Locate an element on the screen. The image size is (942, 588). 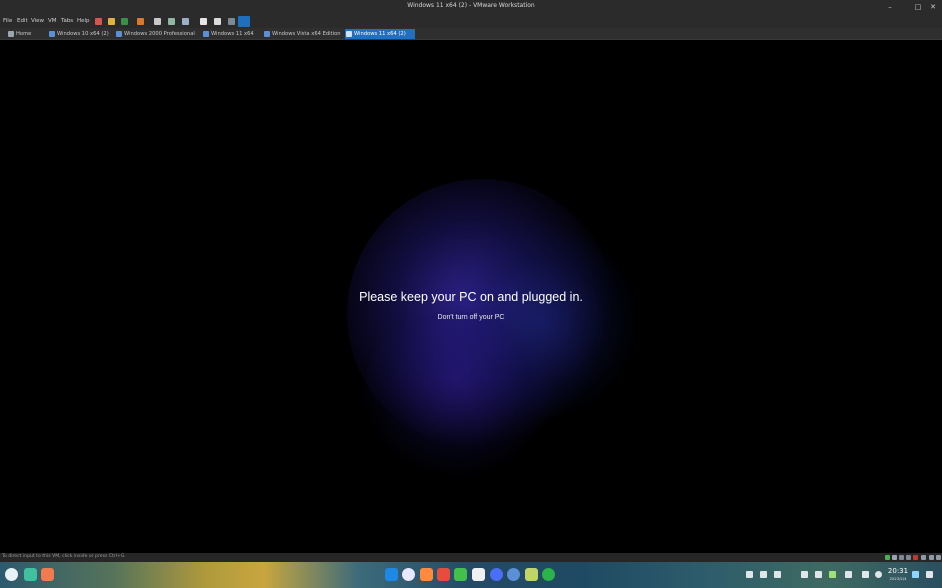
menu-file: File is located at coordinates (7, 21).